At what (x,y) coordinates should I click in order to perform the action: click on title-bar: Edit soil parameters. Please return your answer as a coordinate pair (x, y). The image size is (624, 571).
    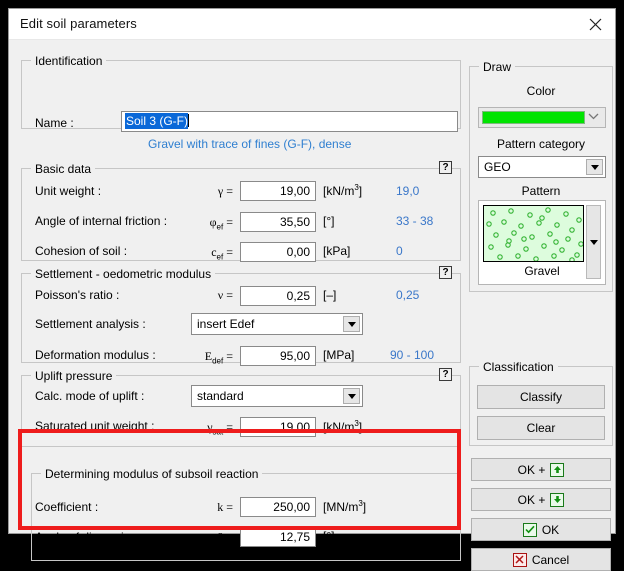
    Looking at the image, I should click on (312, 24).